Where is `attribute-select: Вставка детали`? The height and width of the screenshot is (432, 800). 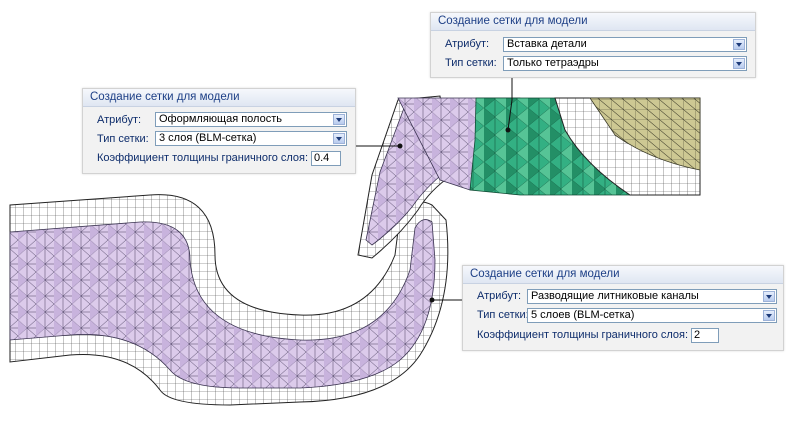
attribute-select: Вставка детали is located at coordinates (625, 44).